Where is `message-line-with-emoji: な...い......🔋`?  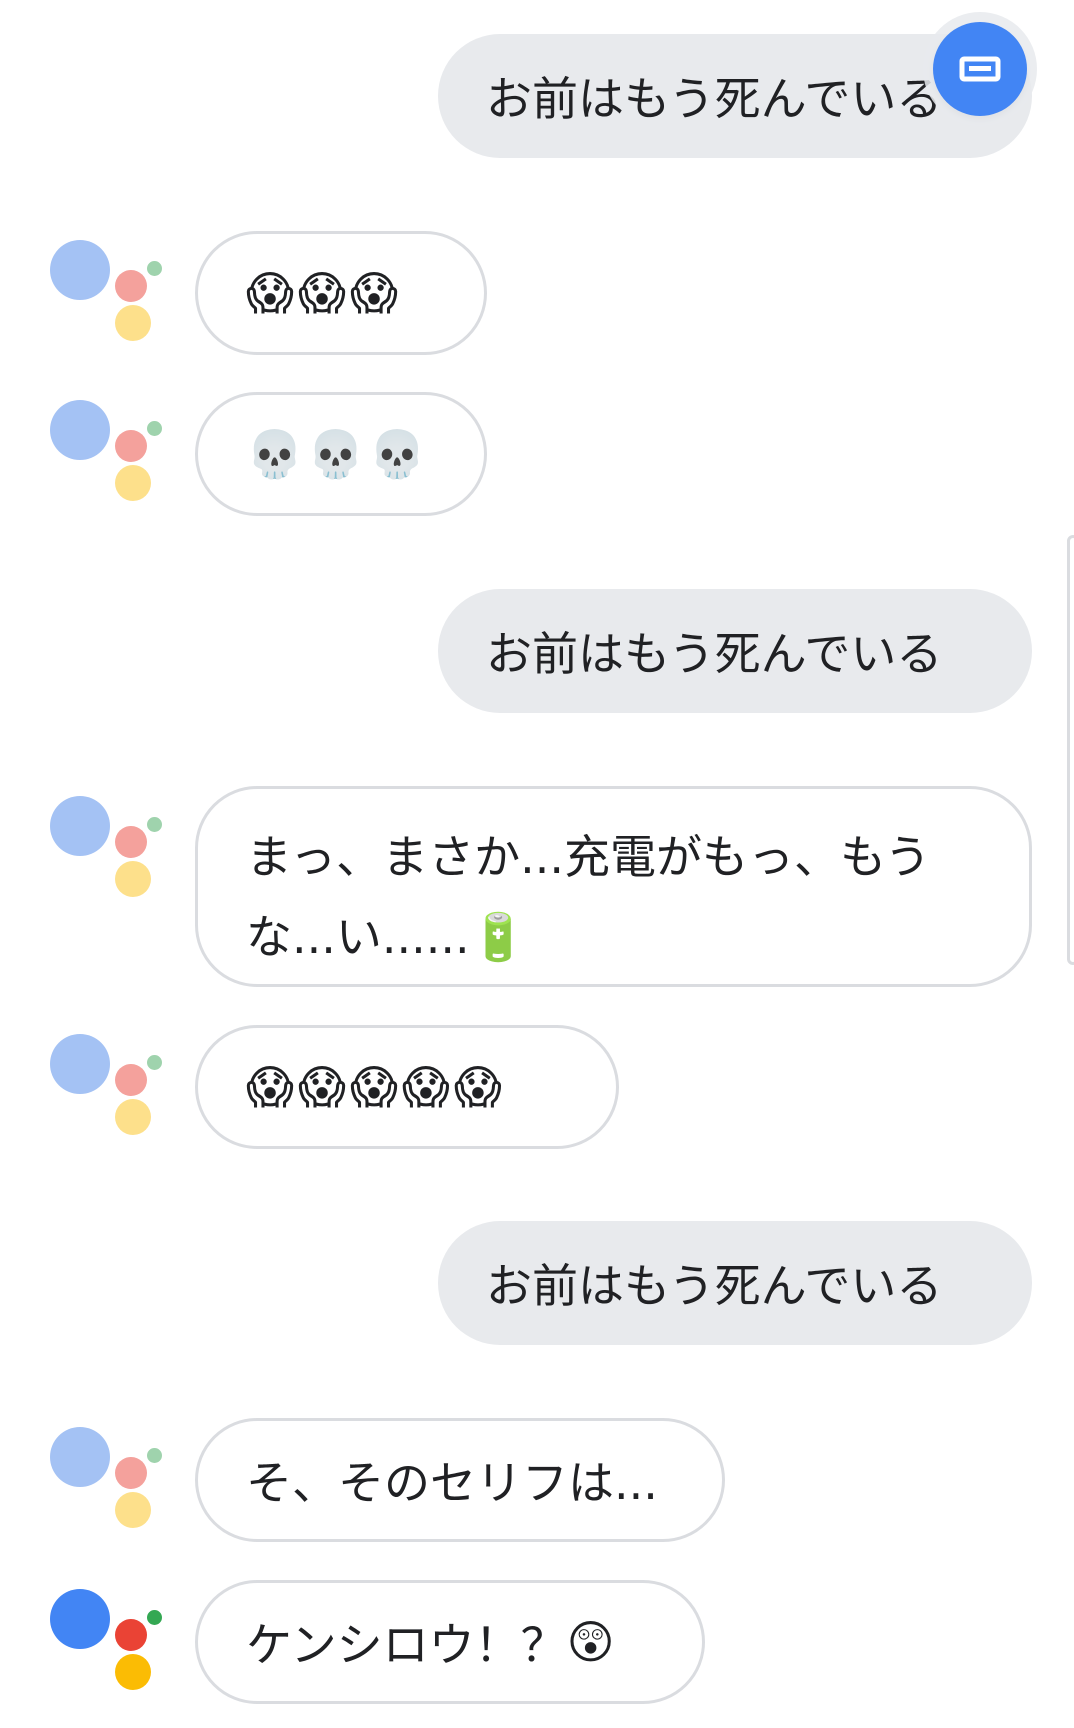 message-line-with-emoji: な...い......🔋 is located at coordinates (588, 937).